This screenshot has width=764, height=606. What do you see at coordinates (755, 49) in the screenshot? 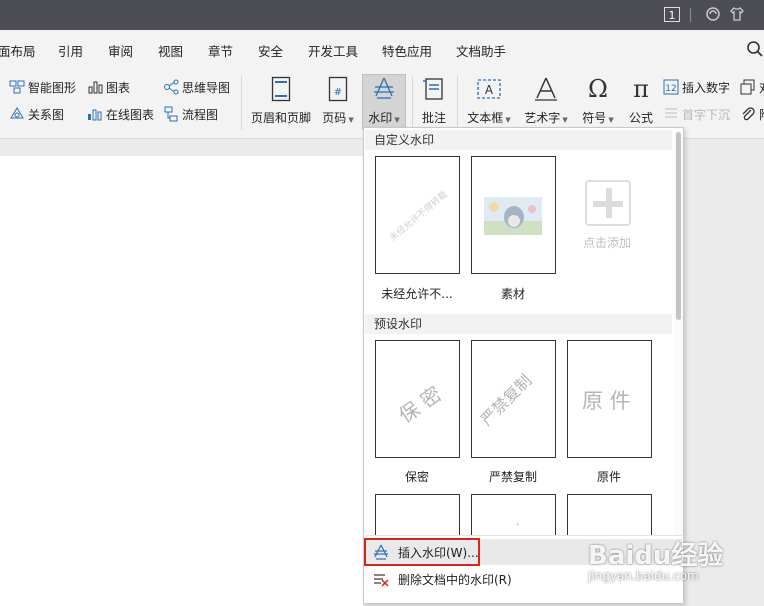
I see `search-icon` at bounding box center [755, 49].